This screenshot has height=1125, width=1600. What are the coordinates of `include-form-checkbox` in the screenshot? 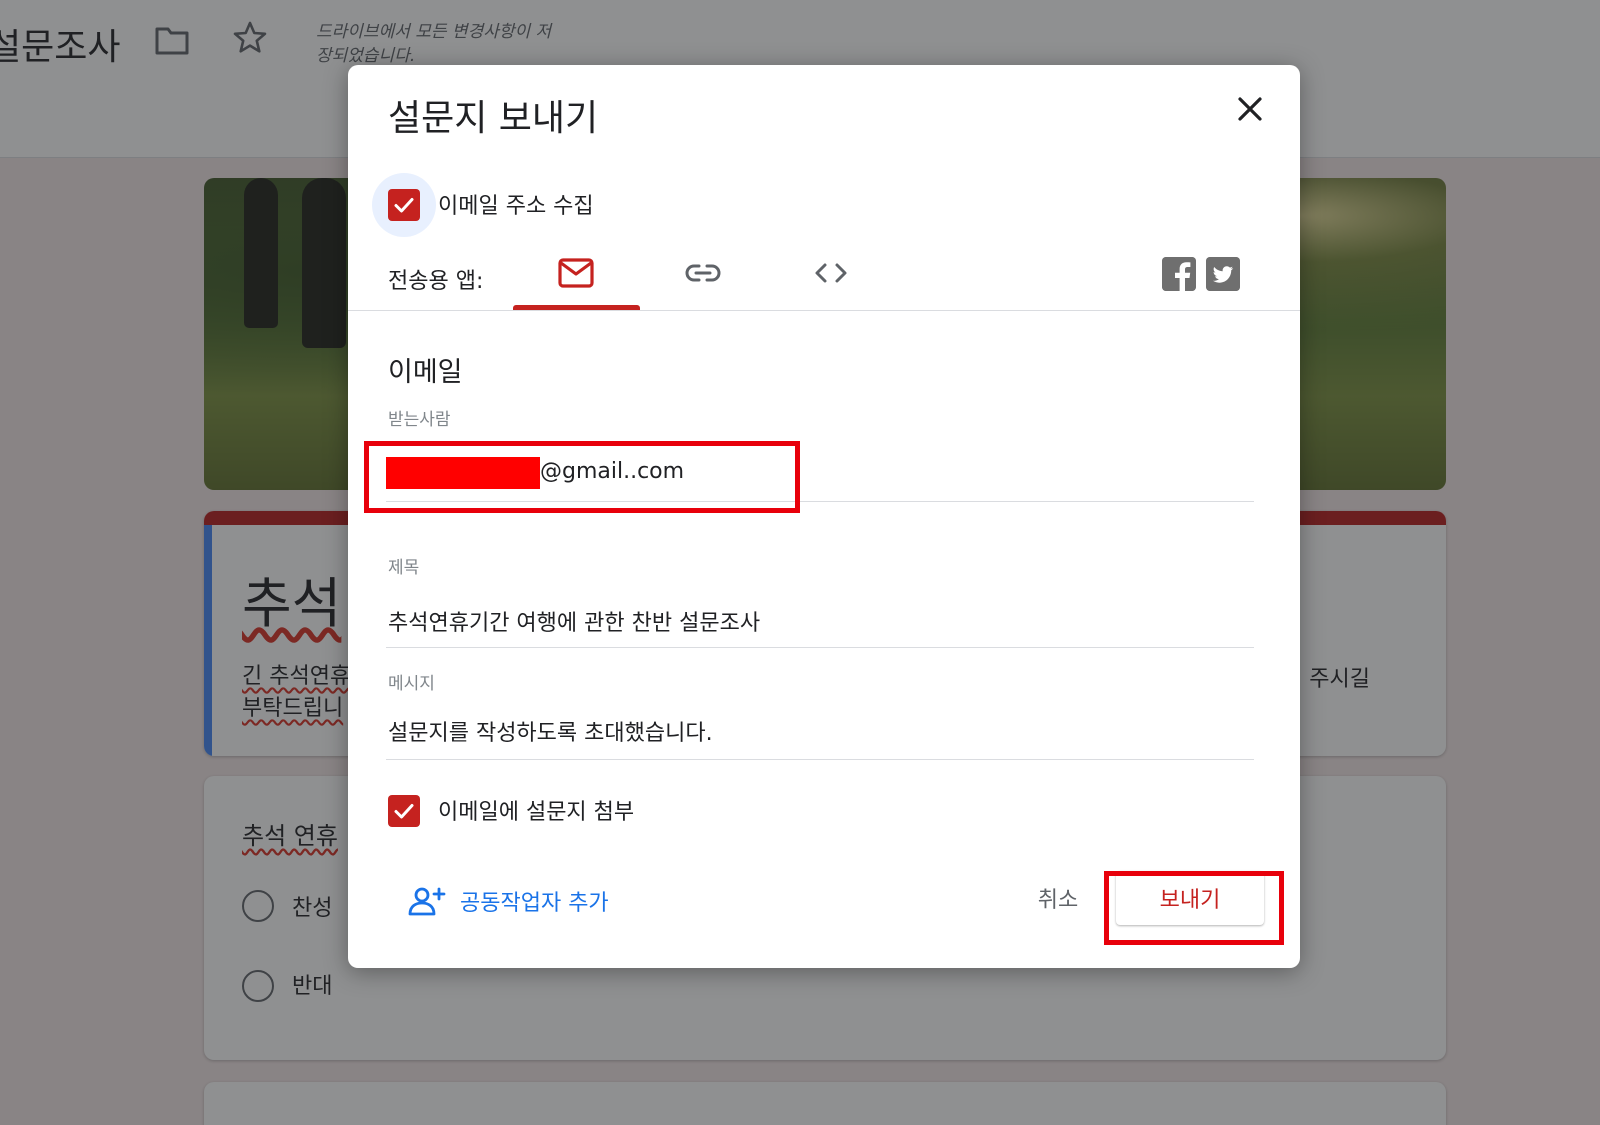 It's located at (404, 811).